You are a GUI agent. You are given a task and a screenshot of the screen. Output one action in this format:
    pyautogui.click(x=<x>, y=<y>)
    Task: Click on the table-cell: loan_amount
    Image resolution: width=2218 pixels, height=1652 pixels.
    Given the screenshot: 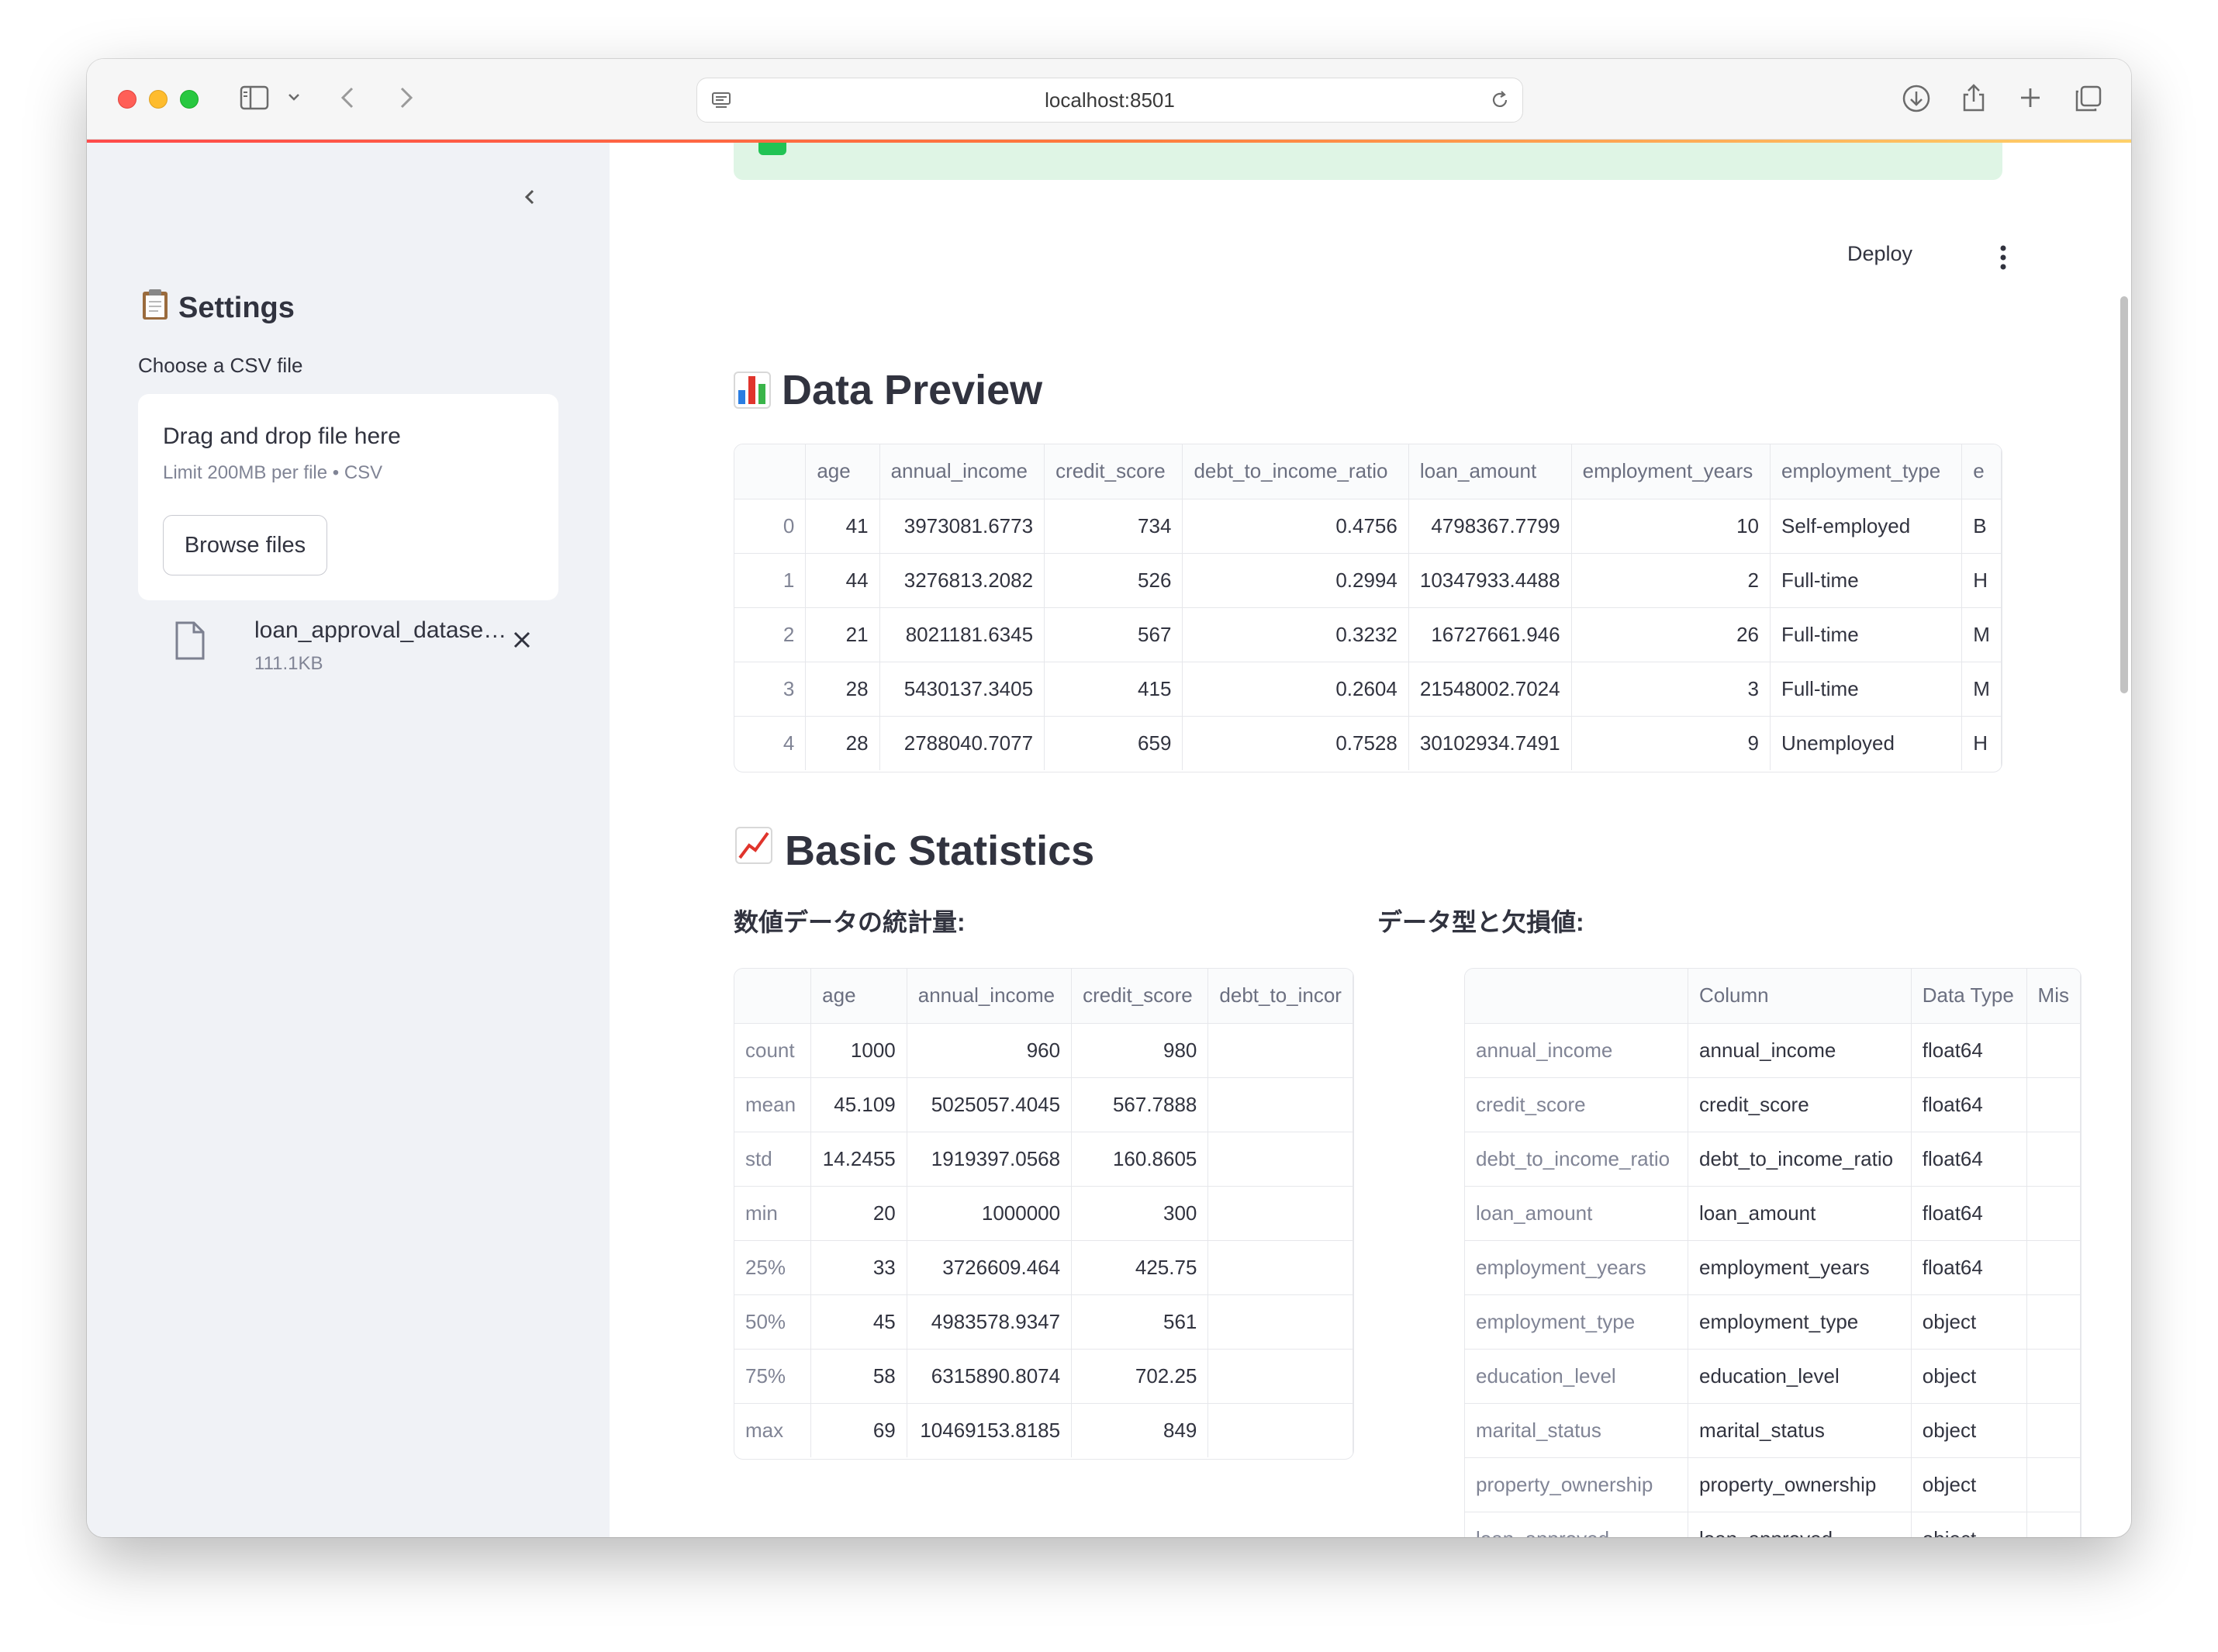 What is the action you would take?
    pyautogui.click(x=1577, y=1213)
    